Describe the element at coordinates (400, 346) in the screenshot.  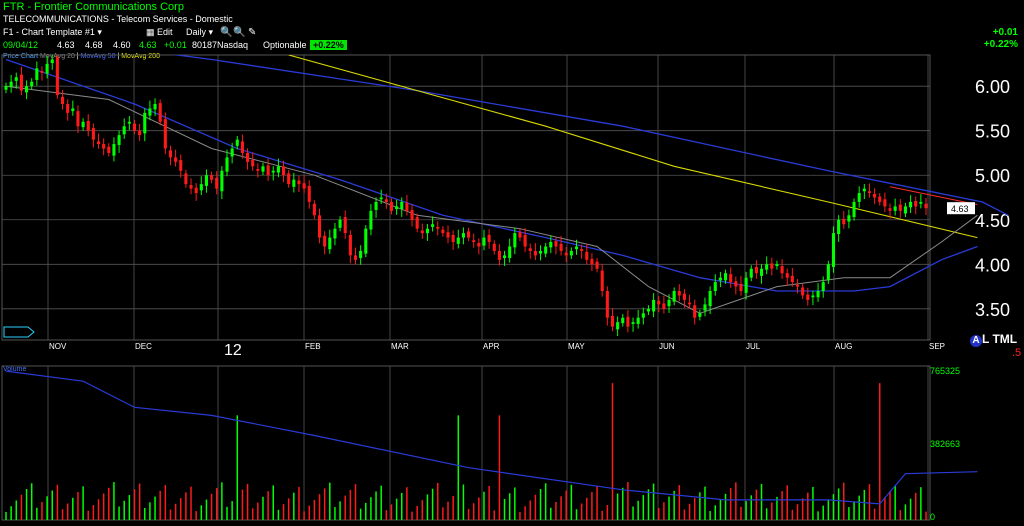
I see `month-label: MAR` at that location.